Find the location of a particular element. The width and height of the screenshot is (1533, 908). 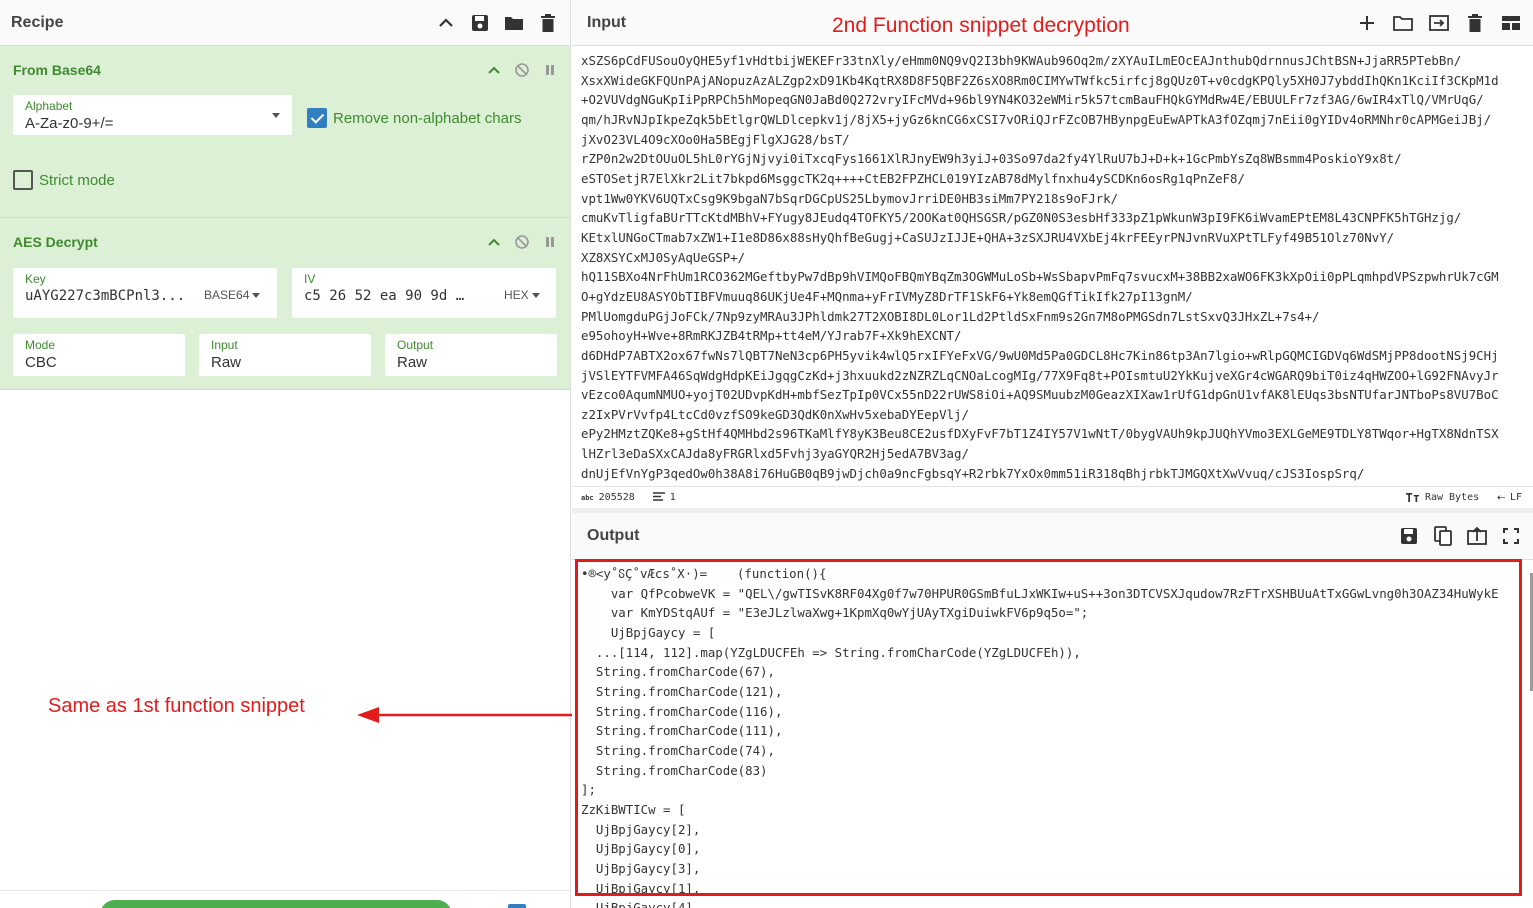

input-format-label: Input is located at coordinates (224, 345).